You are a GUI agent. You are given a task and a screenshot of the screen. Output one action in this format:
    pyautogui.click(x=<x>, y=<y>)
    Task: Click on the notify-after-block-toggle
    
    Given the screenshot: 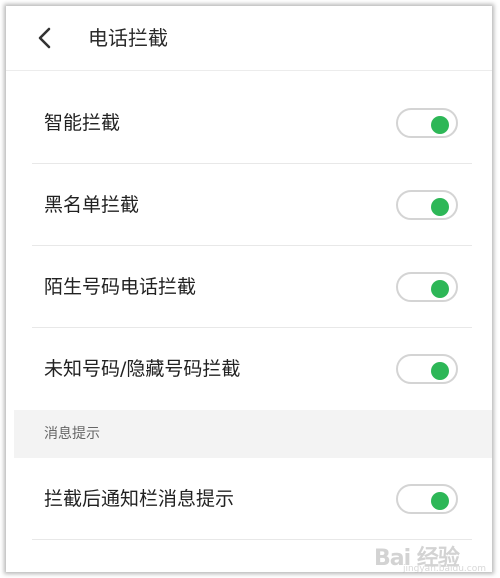 What is the action you would take?
    pyautogui.click(x=427, y=499)
    